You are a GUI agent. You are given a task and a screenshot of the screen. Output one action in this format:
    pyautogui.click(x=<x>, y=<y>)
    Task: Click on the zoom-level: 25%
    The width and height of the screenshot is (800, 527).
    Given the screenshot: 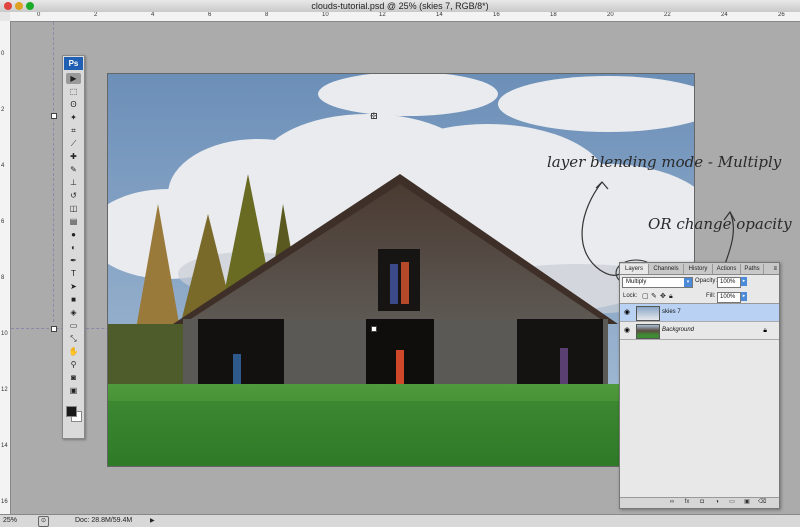 What is the action you would take?
    pyautogui.click(x=10, y=521)
    